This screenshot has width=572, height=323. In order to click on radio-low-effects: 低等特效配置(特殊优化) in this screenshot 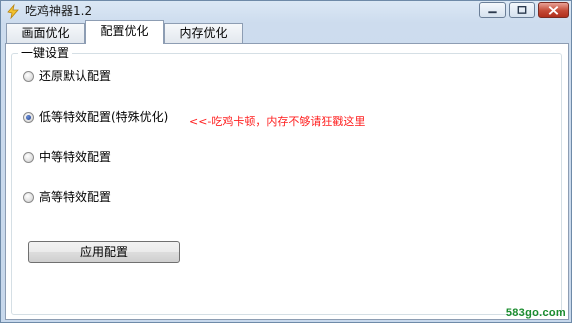, I will do `click(95, 117)`.